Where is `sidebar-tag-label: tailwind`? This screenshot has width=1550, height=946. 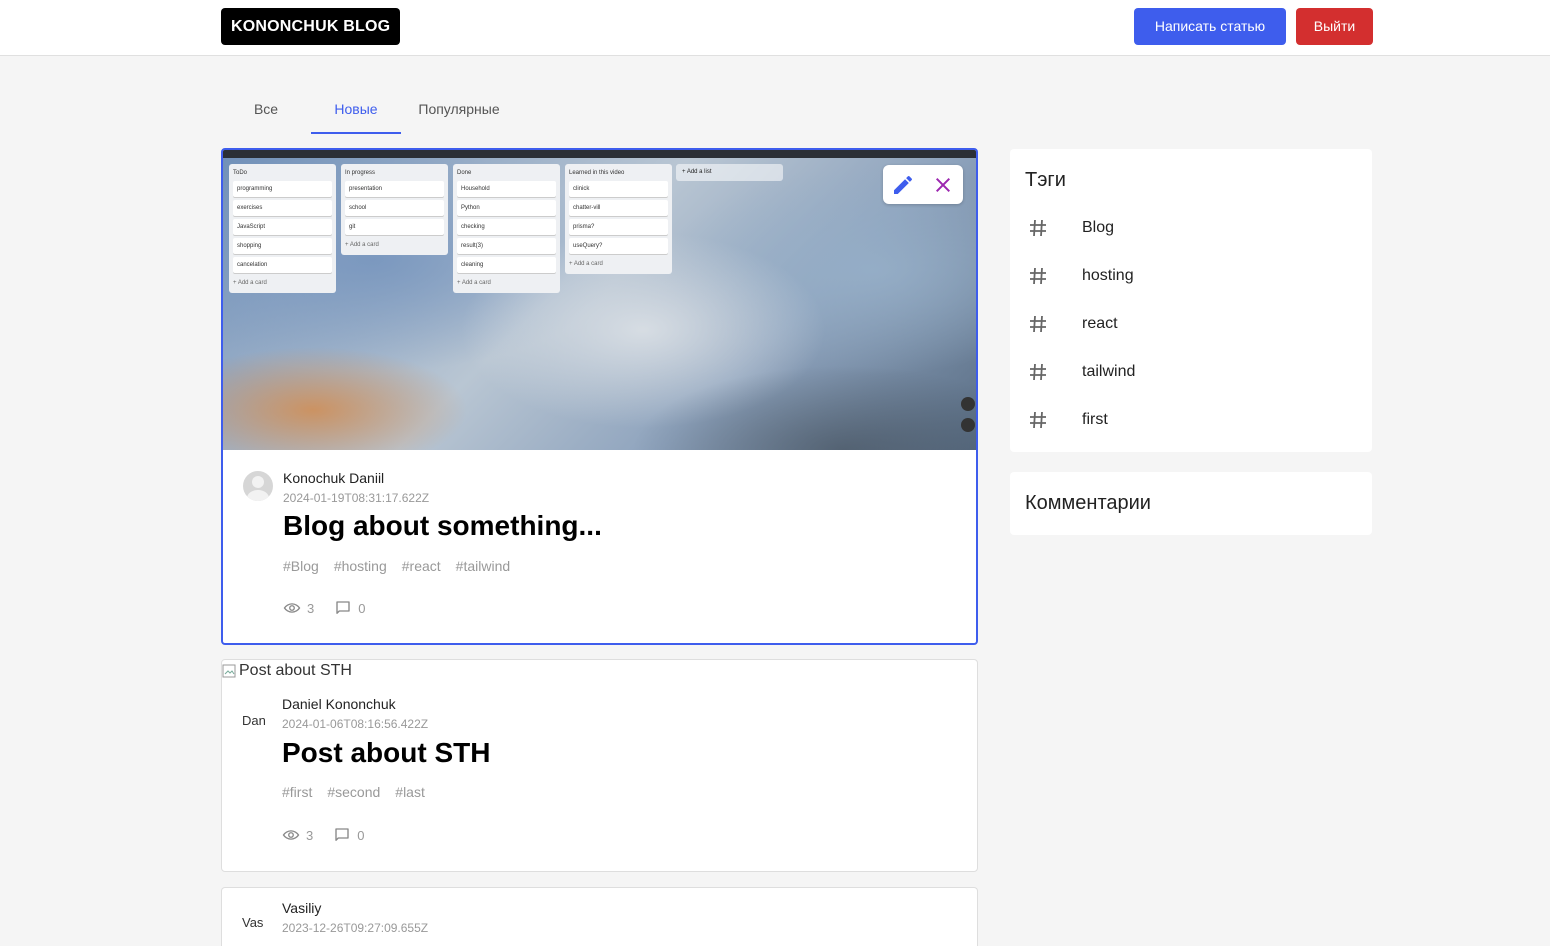 sidebar-tag-label: tailwind is located at coordinates (1109, 371).